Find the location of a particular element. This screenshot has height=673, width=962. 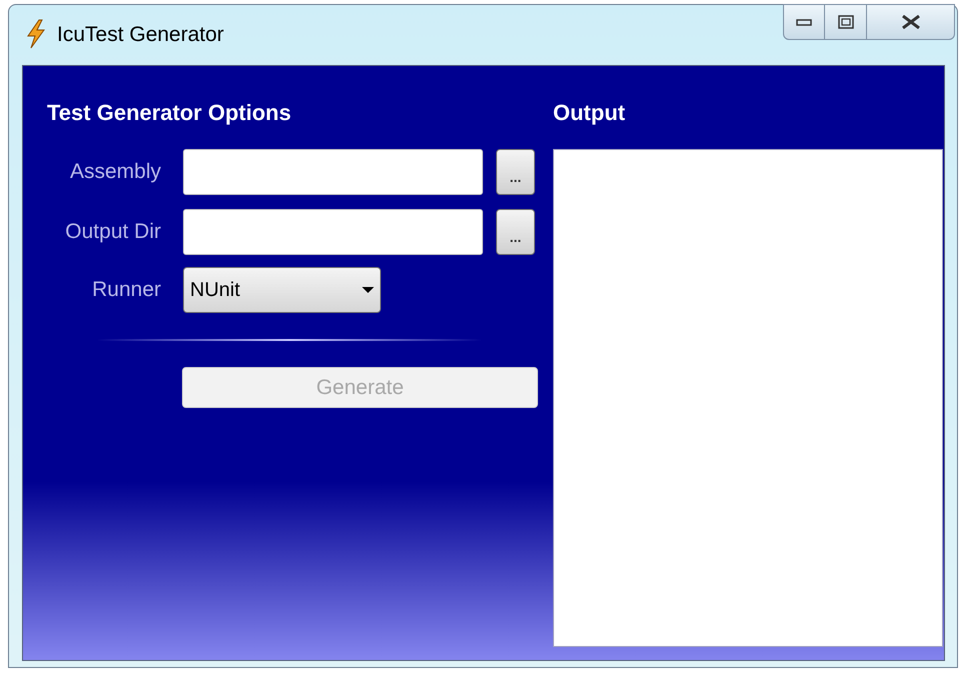

minimize-button is located at coordinates (804, 22).